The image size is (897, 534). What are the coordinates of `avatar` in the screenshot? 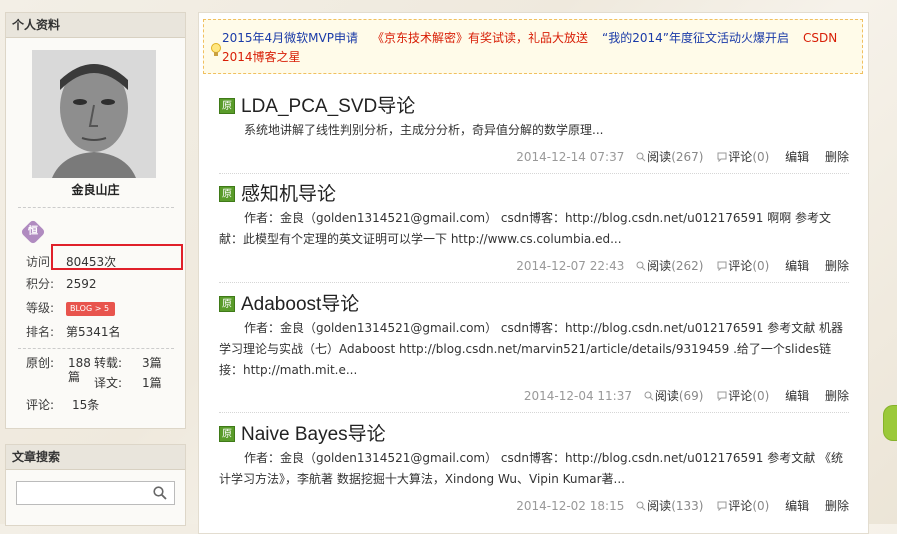 It's located at (94, 114).